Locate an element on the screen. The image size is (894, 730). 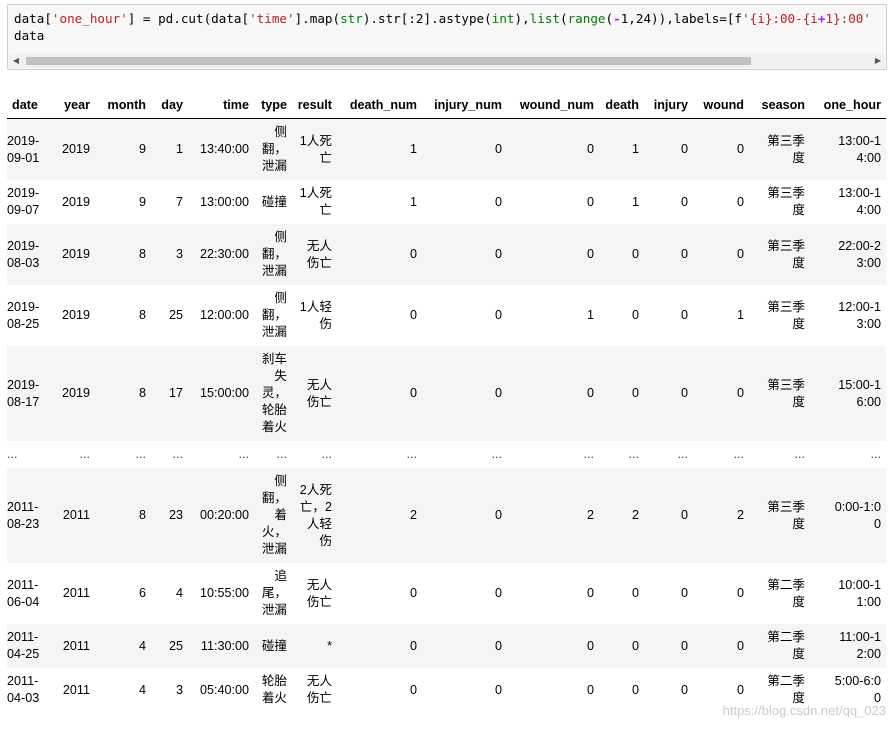
cell-day: 25 is located at coordinates (169, 646).